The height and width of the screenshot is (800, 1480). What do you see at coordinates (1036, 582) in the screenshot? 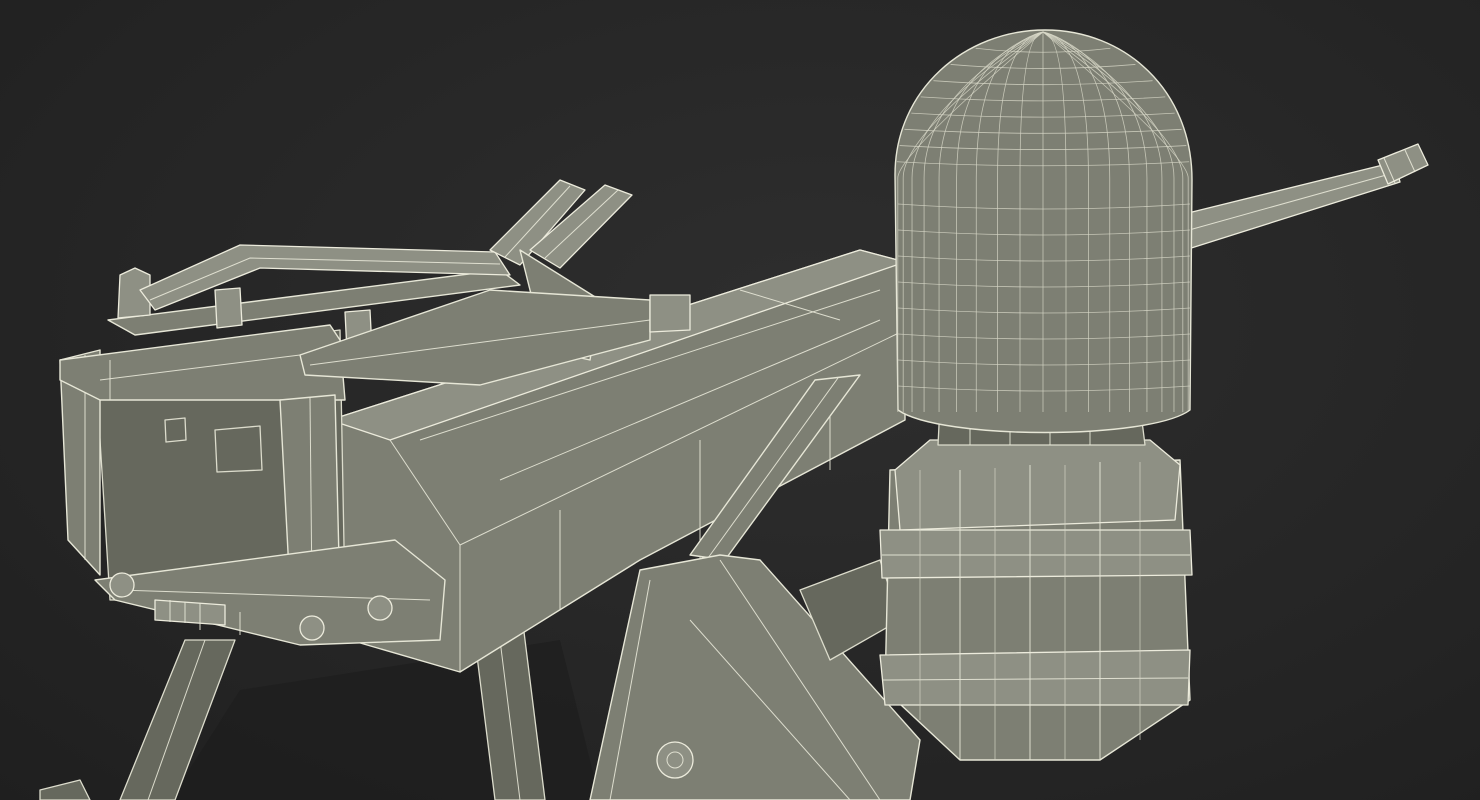
I see `turret-drum` at bounding box center [1036, 582].